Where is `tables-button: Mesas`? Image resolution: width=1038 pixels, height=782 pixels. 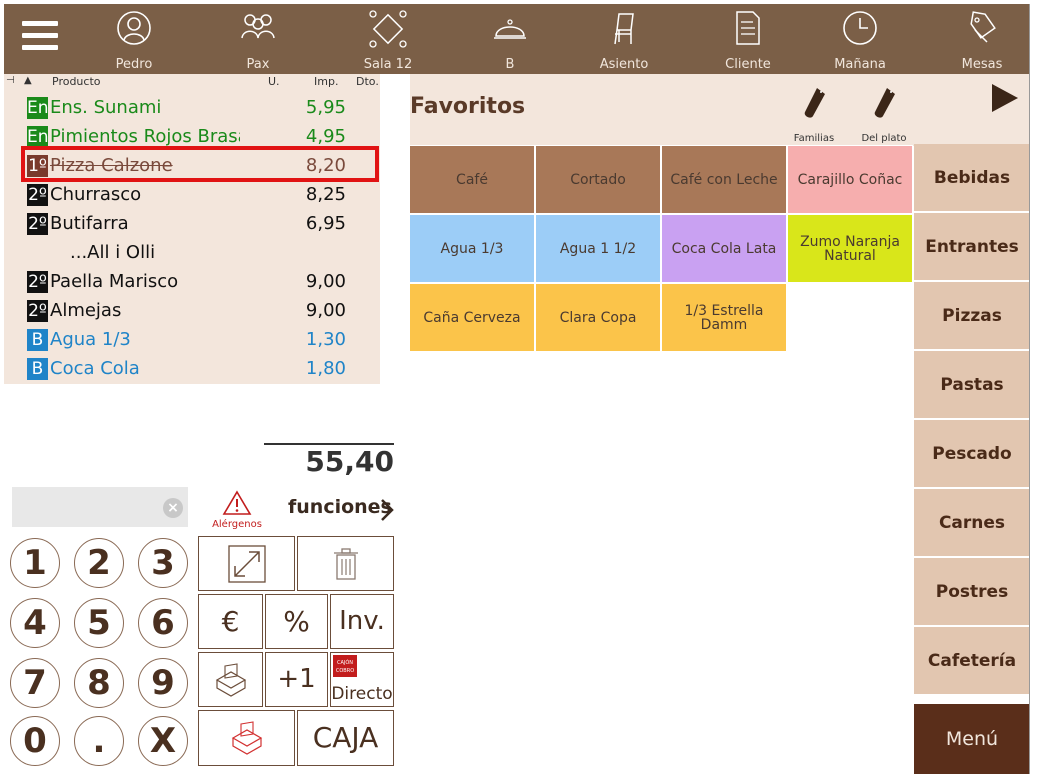
tables-button: Mesas is located at coordinates (982, 39).